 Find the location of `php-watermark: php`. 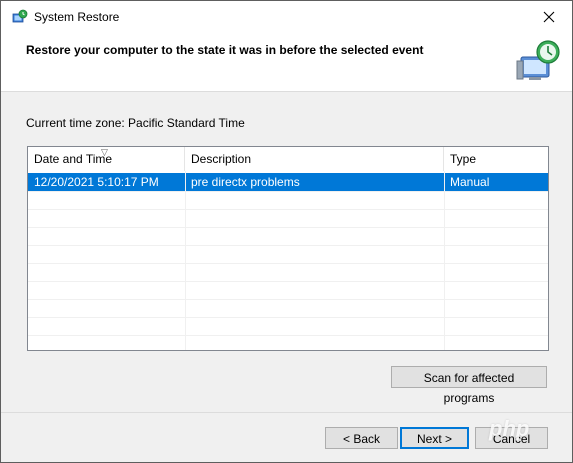

php-watermark: php is located at coordinates (509, 428).